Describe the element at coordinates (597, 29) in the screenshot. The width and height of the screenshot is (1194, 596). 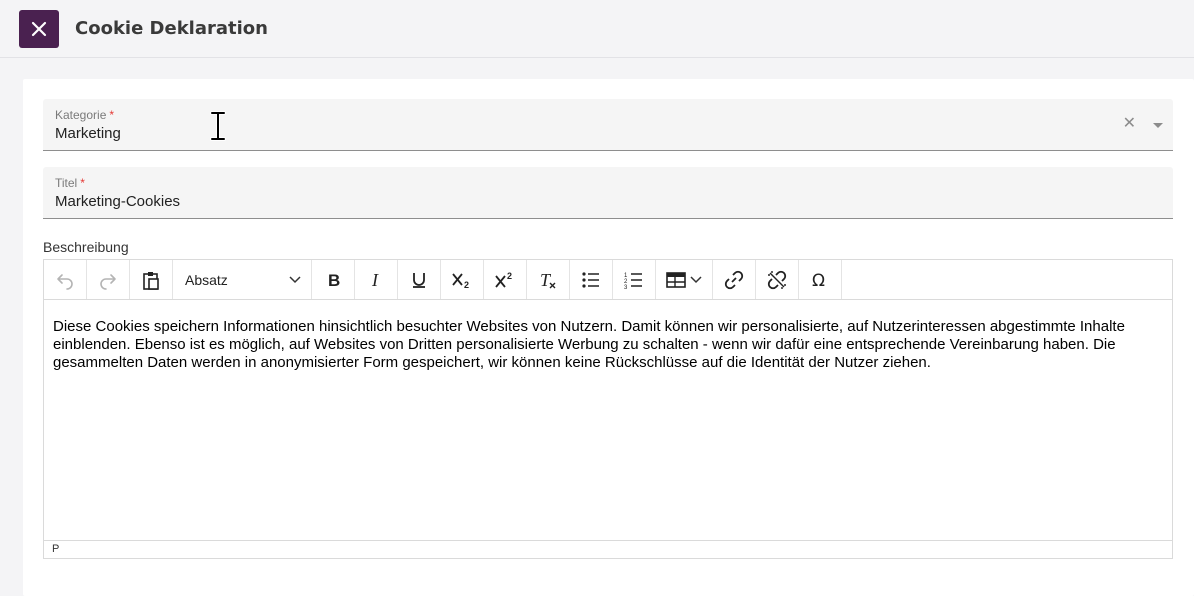
I see `header-bar: Cookie Deklaration` at that location.